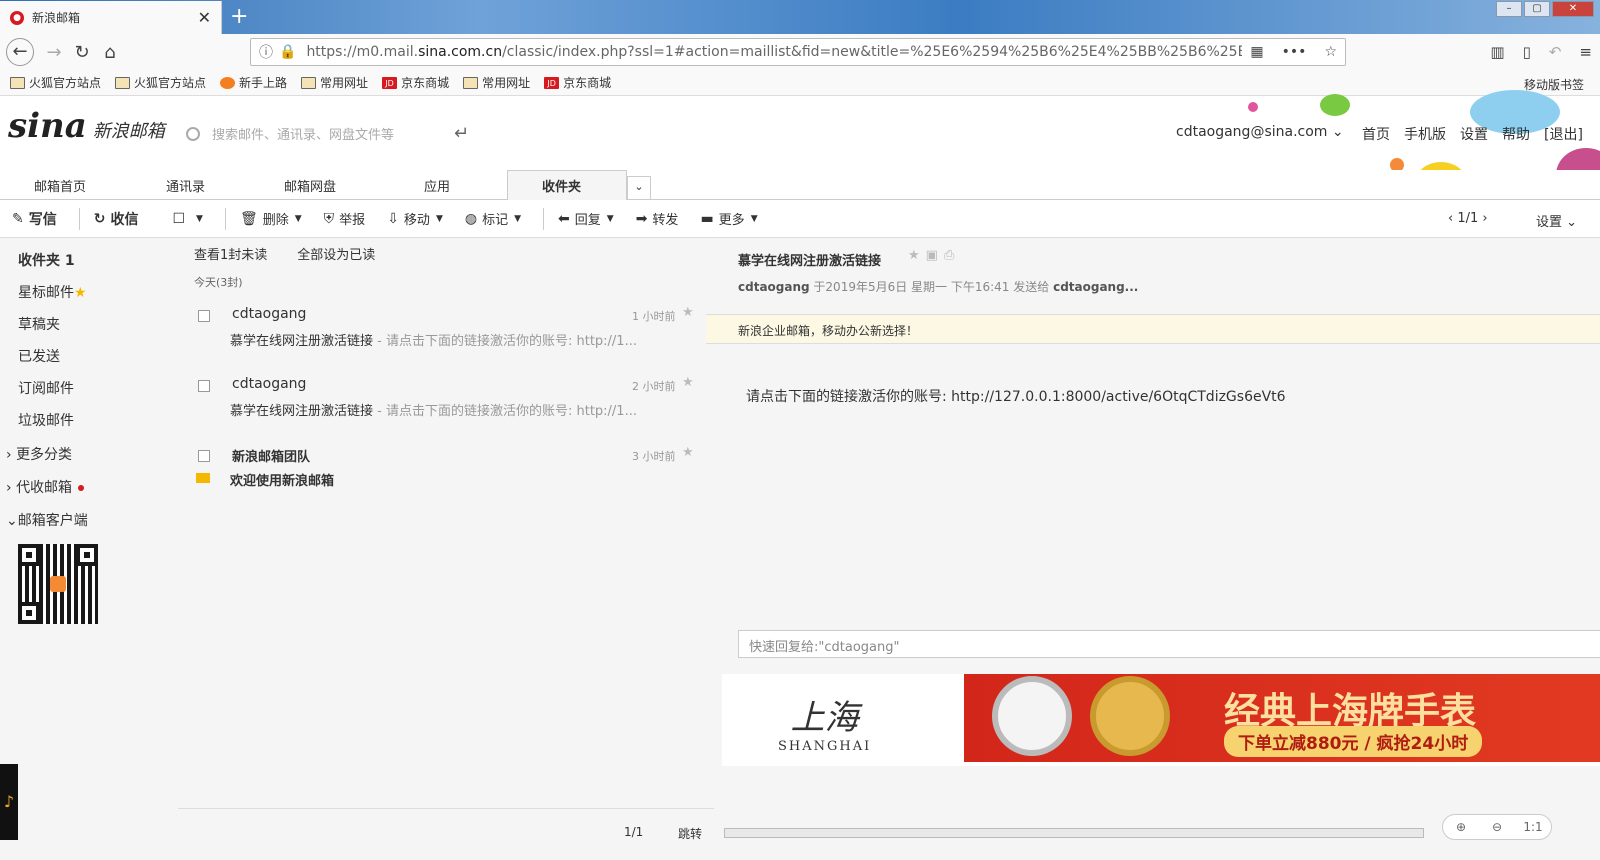  Describe the element at coordinates (116, 219) in the screenshot. I see `receive-button: ↻ 收信` at that location.